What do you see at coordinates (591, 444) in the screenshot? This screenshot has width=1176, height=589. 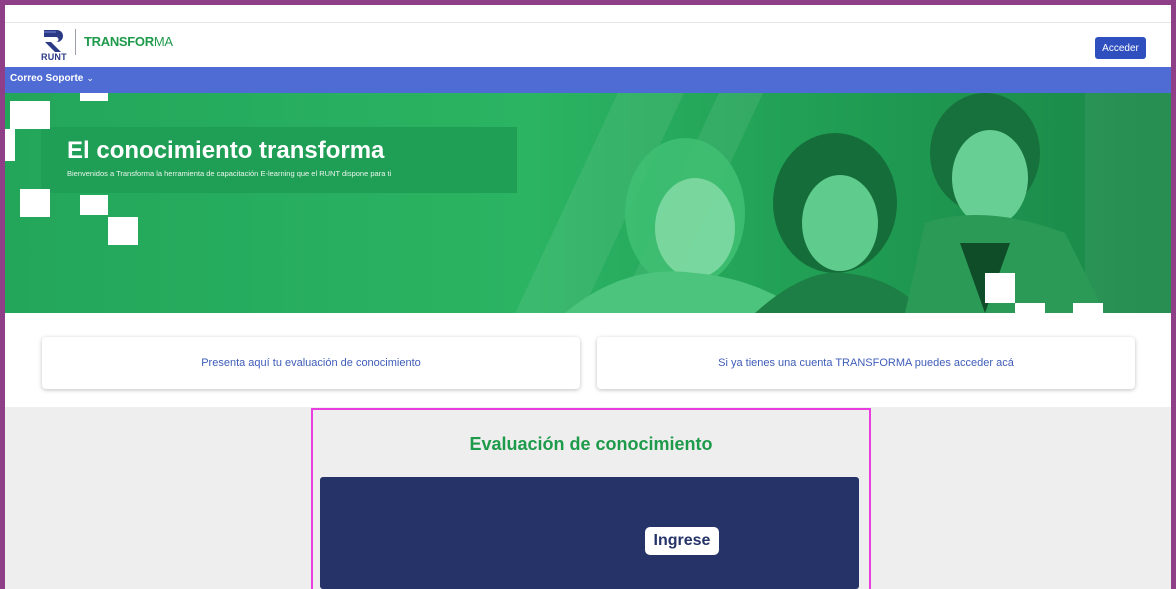 I see `evaluation-title: Evaluación de conocimiento` at bounding box center [591, 444].